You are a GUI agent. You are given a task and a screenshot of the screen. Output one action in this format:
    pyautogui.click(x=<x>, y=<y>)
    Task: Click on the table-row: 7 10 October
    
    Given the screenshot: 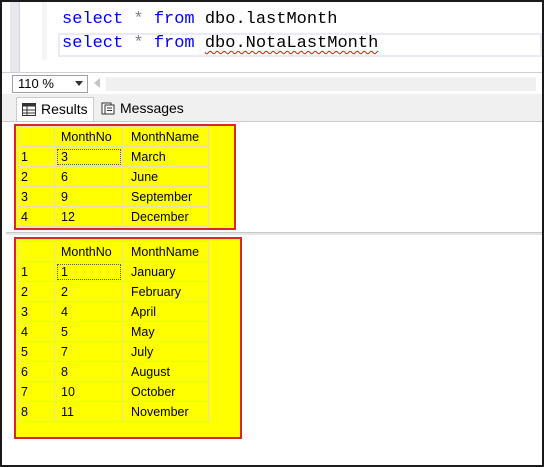 What is the action you would take?
    pyautogui.click(x=113, y=391)
    